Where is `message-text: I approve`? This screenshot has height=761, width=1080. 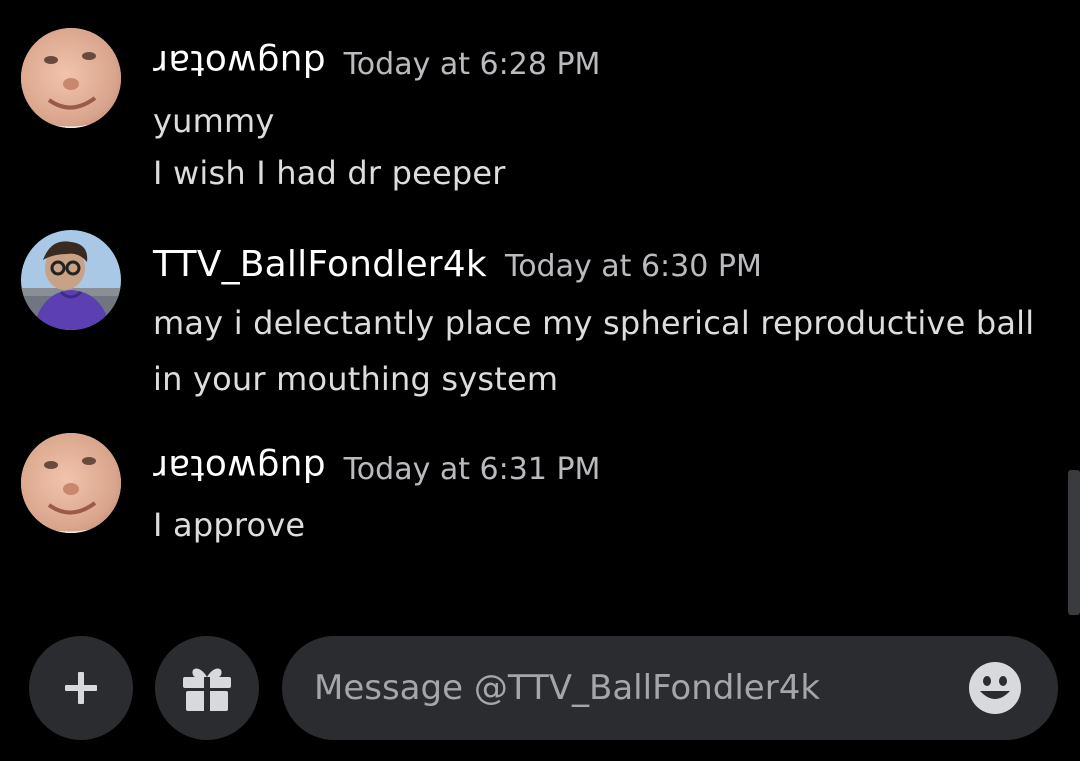 message-text: I approve is located at coordinates (229, 525).